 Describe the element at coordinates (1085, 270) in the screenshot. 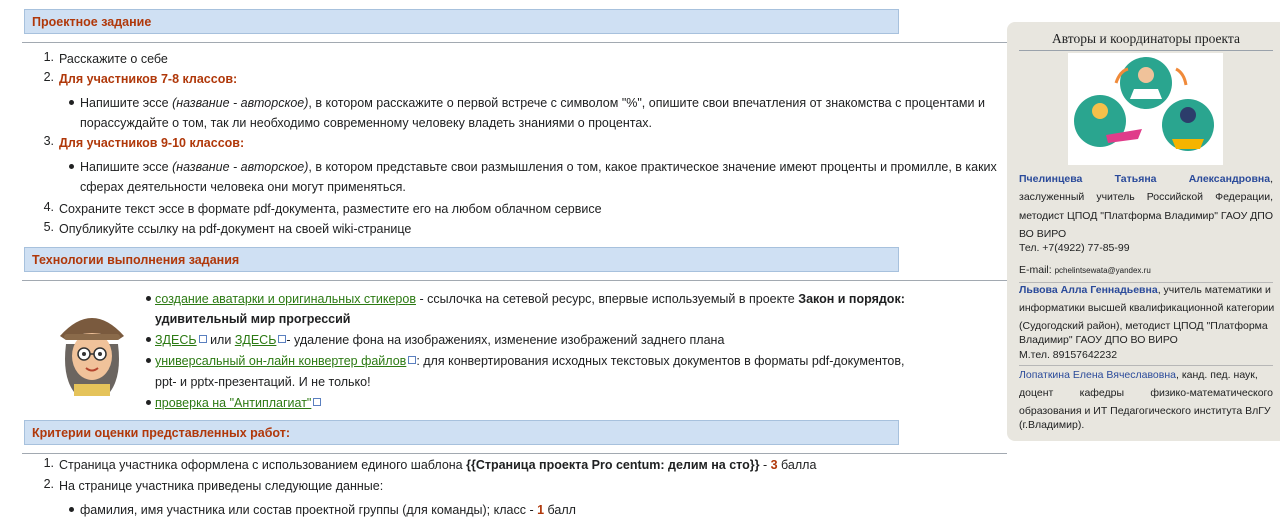

I see `author-1-email: E-mail: pchelintsewata@yandex.ru` at that location.